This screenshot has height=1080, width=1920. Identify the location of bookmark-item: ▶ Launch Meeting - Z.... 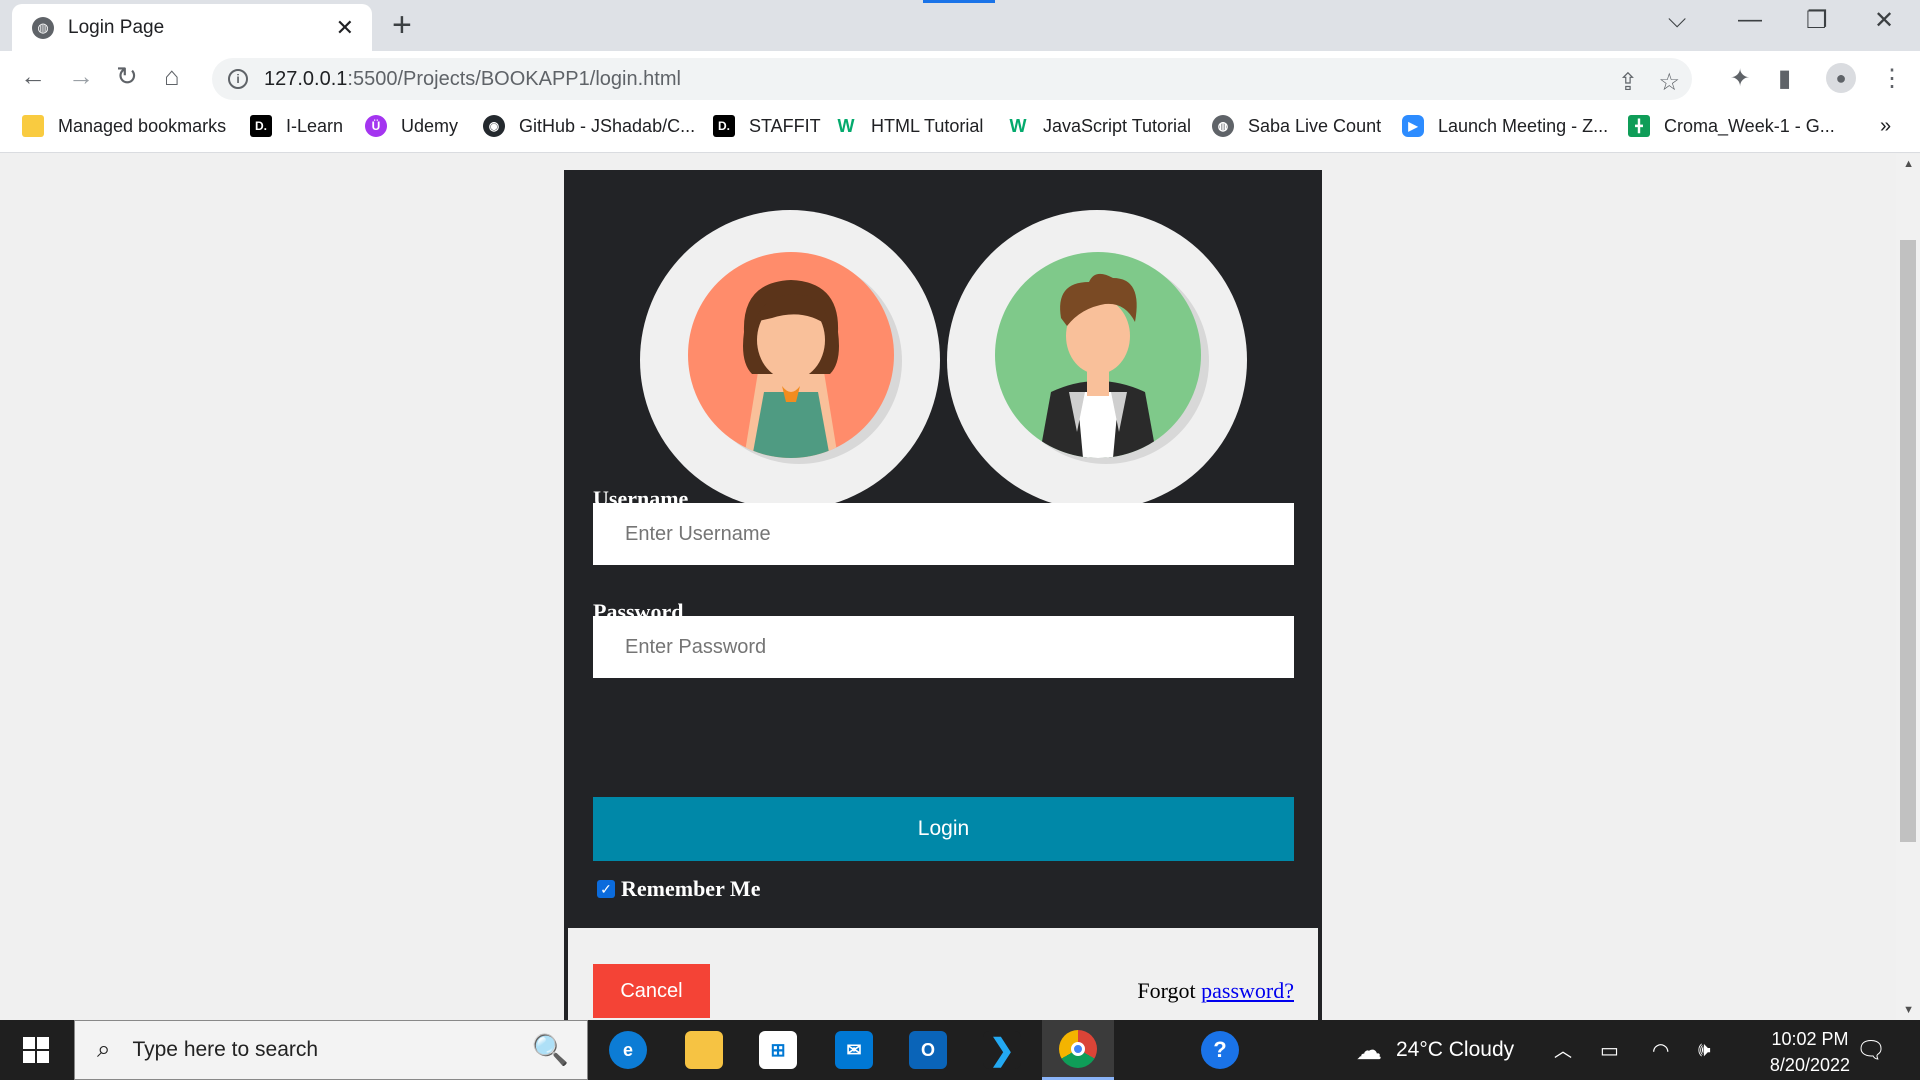
(1505, 126).